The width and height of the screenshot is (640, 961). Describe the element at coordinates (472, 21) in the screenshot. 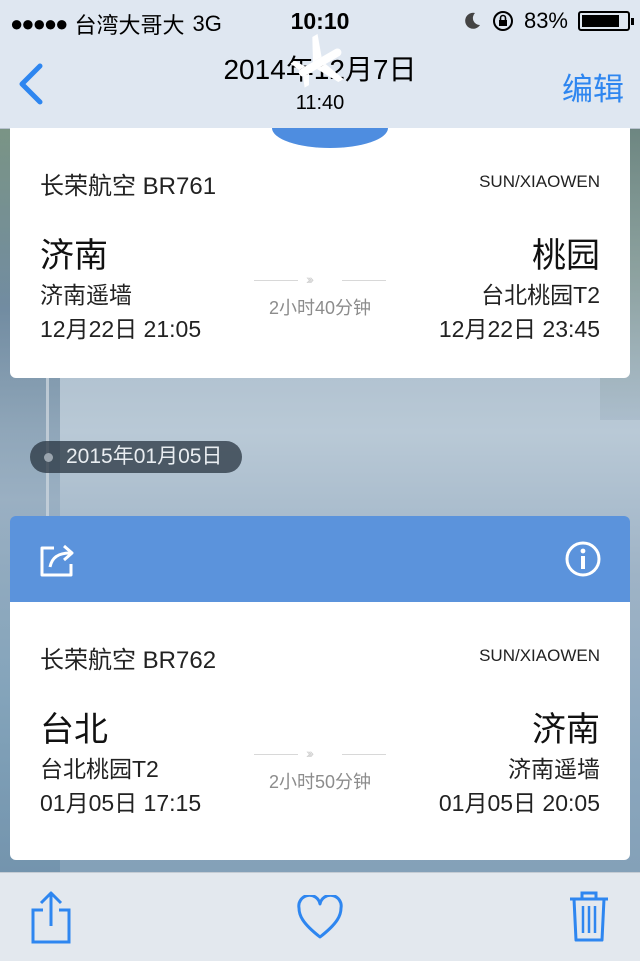

I see `moon-icon` at that location.